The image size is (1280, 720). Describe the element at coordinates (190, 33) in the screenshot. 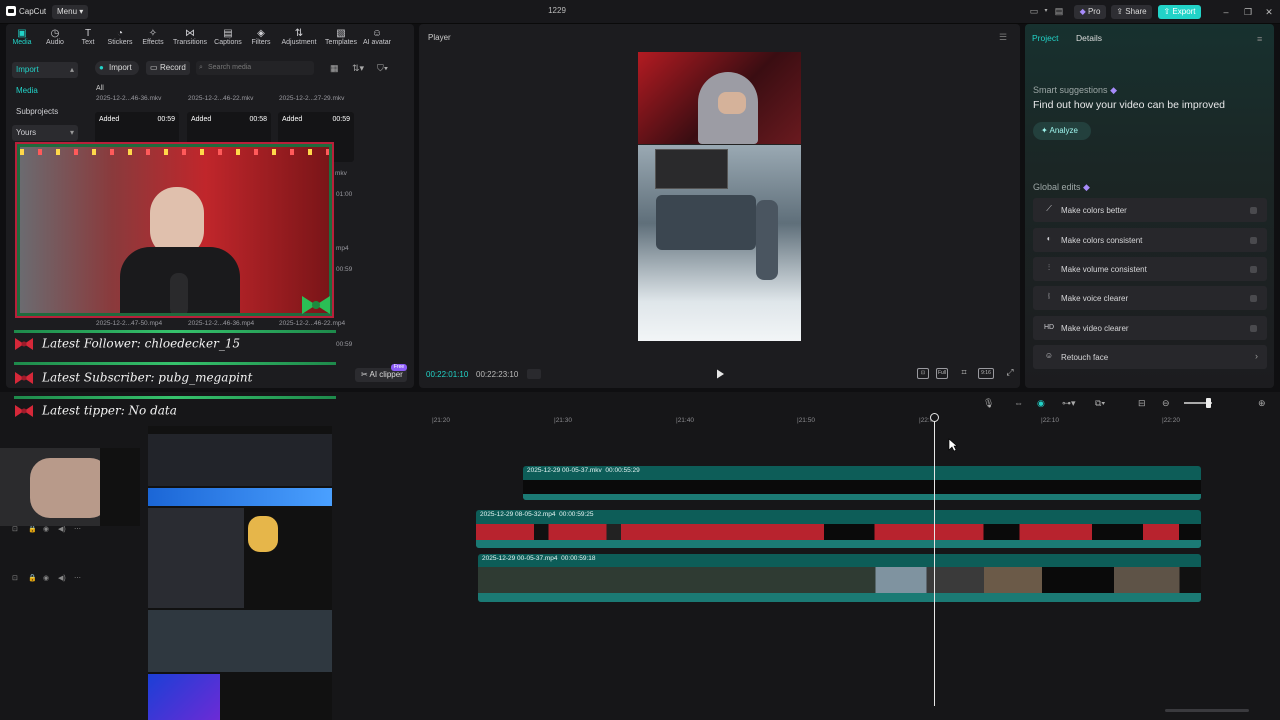

I see `transitions-icon: ⋈` at that location.